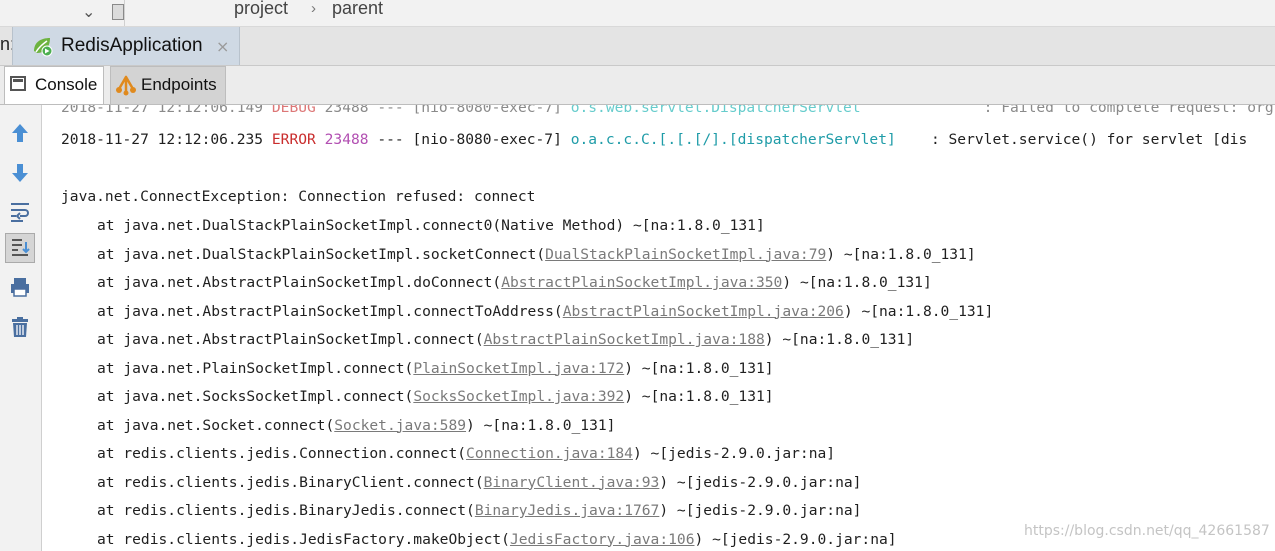 This screenshot has height=551, width=1275. What do you see at coordinates (1089, 139) in the screenshot?
I see `log-message: : Servlet.service() for servlet [dis` at bounding box center [1089, 139].